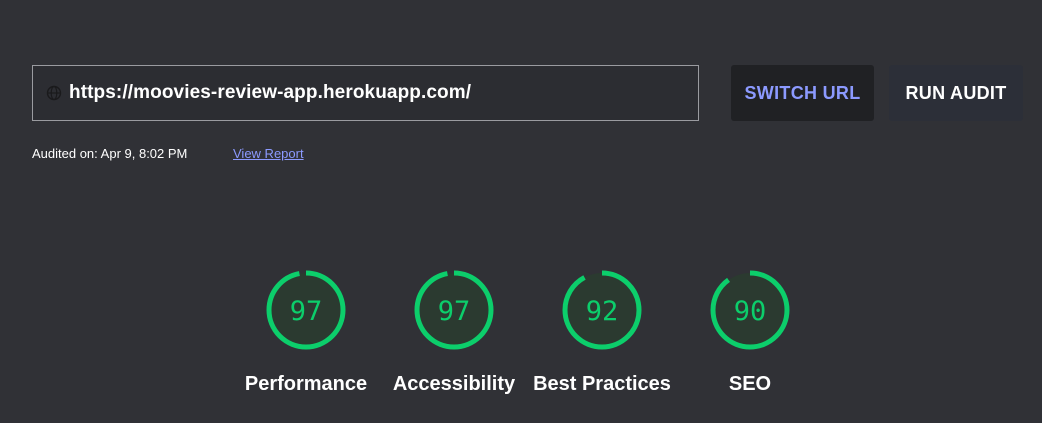  I want to click on run-audit-button: RUN AUDIT, so click(956, 93).